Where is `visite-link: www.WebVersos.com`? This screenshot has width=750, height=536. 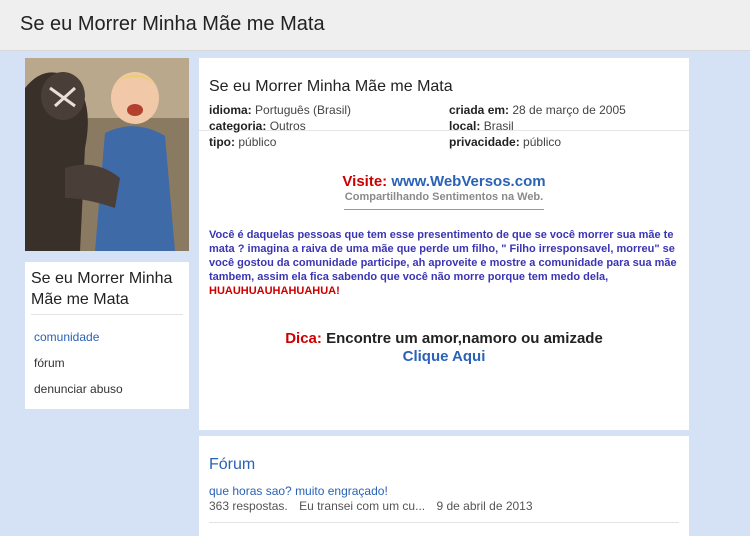 visite-link: www.WebVersos.com is located at coordinates (468, 181).